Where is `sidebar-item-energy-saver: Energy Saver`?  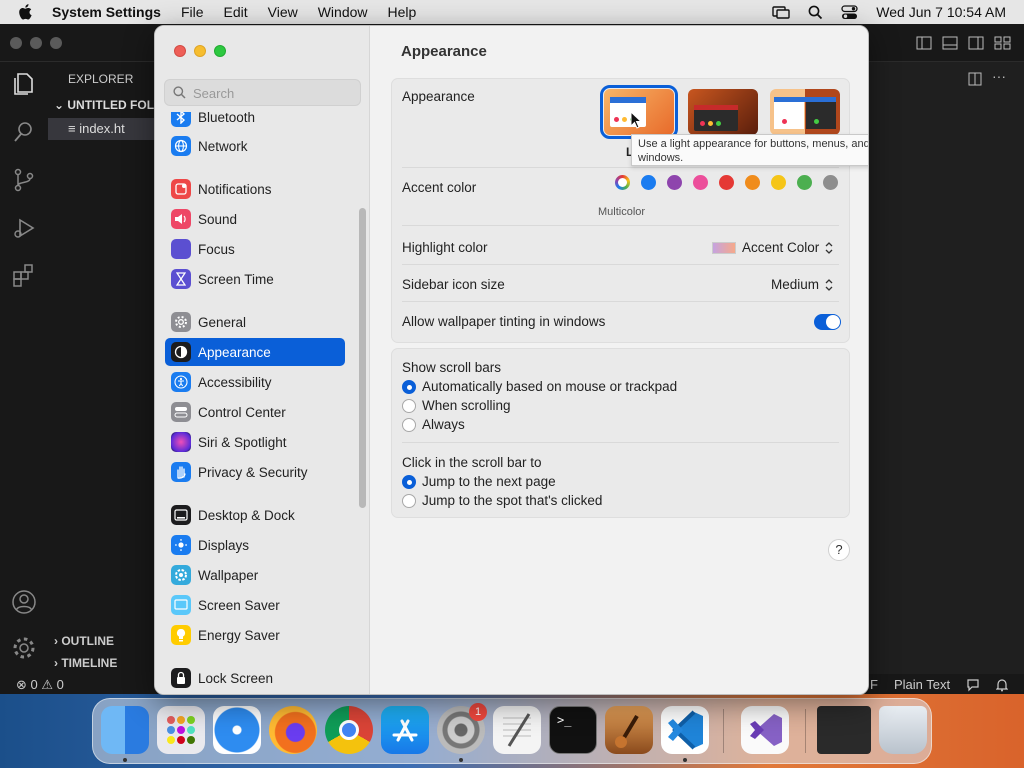
sidebar-item-energy-saver: Energy Saver is located at coordinates (255, 635).